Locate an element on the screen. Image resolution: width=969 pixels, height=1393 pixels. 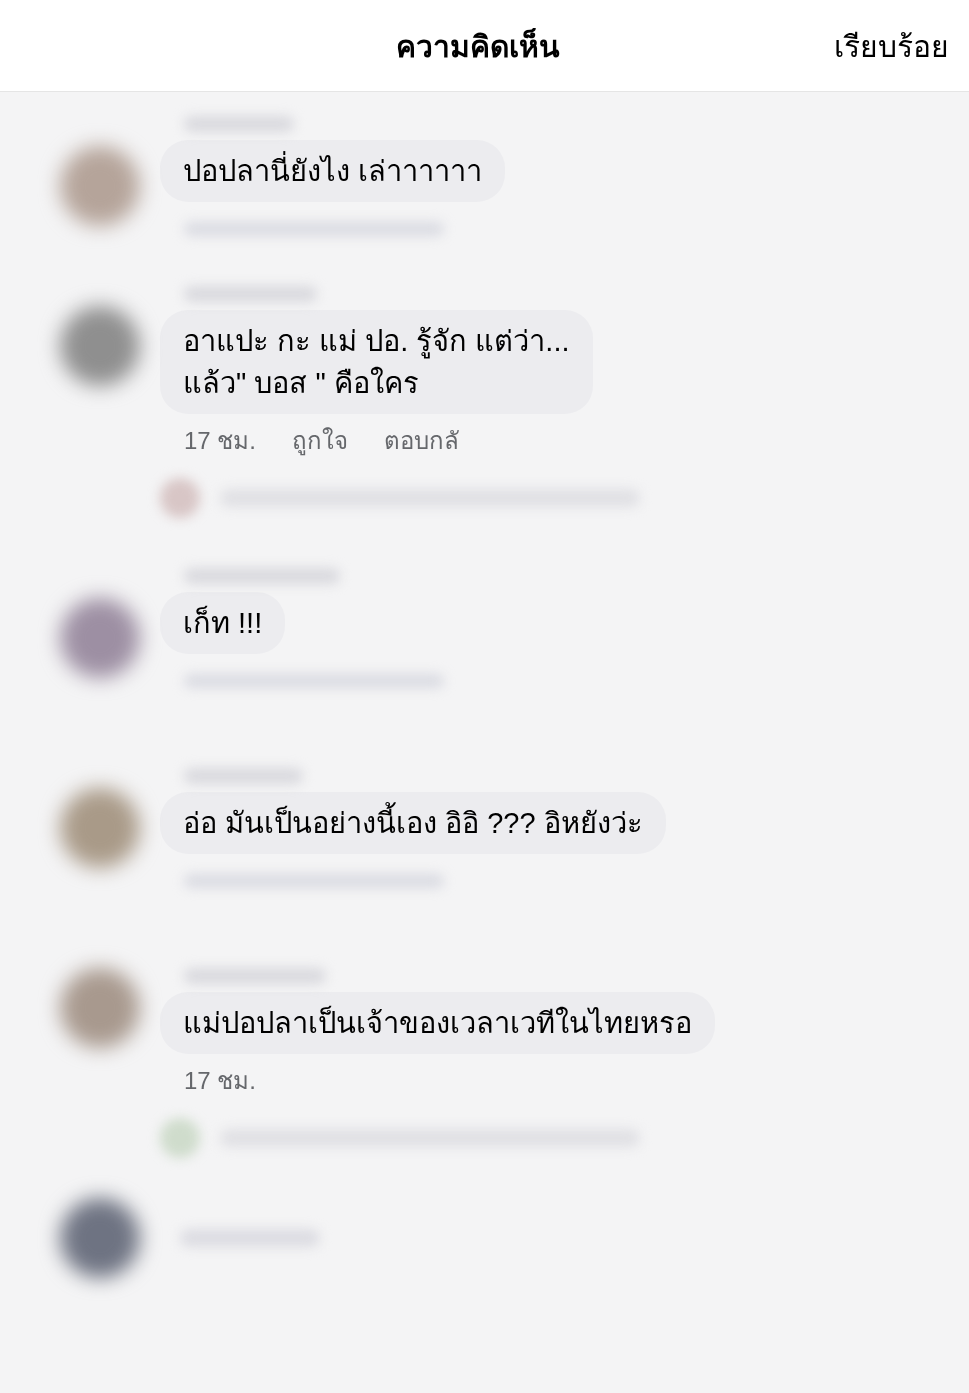
comment-text: อาแปะ กะ แม่ ปอ. รู้จัก แต่ว่า... แล้ว" บอส " คือใคร is located at coordinates (376, 362).